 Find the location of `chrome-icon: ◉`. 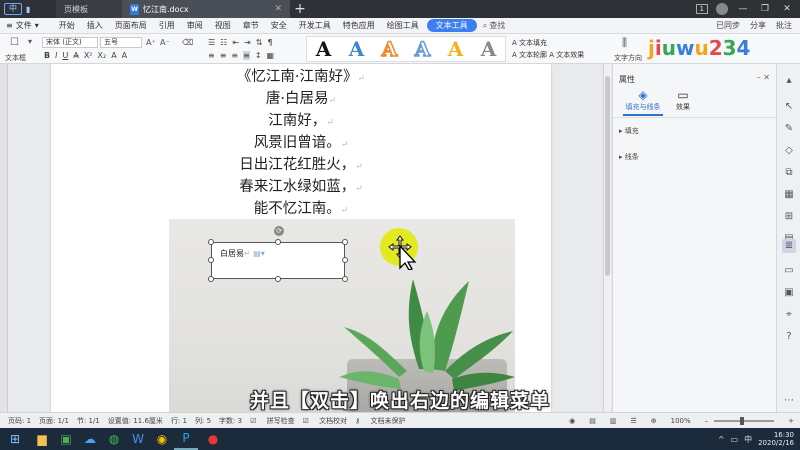

chrome-icon: ◉ is located at coordinates (162, 439).